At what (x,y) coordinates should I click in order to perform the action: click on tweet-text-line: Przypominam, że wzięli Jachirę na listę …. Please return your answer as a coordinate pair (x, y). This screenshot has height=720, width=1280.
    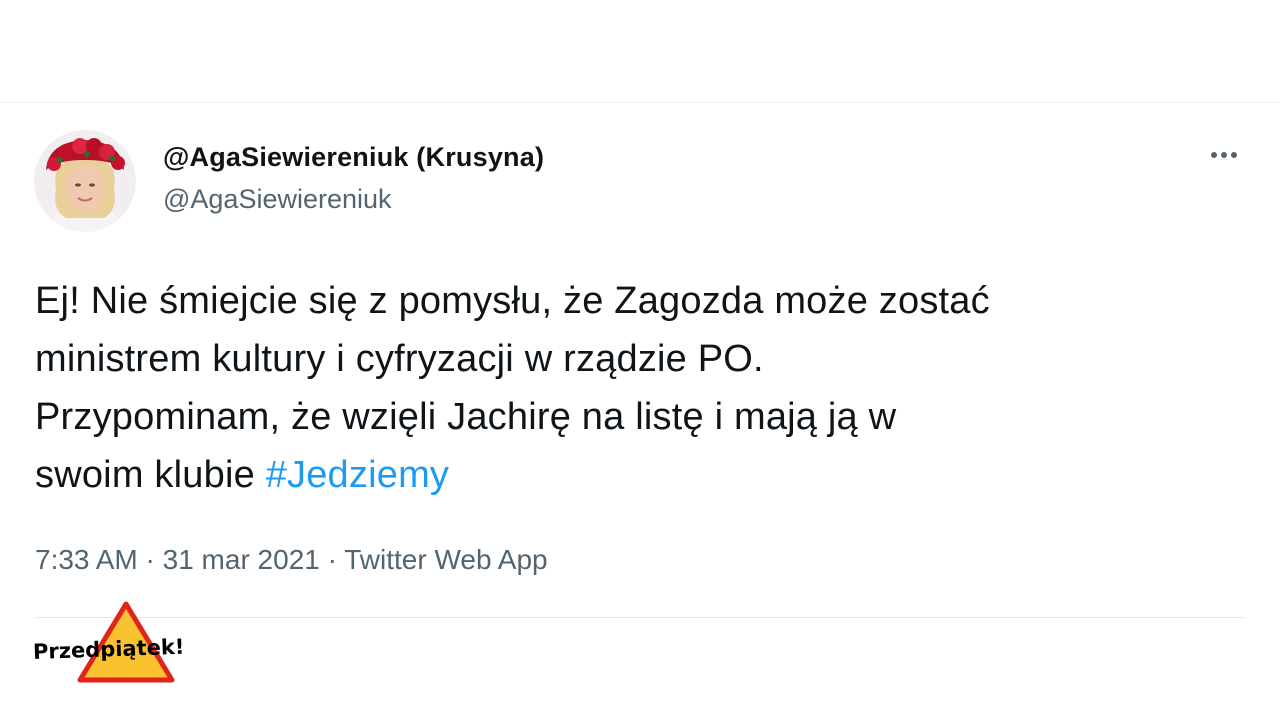
    Looking at the image, I should click on (466, 417).